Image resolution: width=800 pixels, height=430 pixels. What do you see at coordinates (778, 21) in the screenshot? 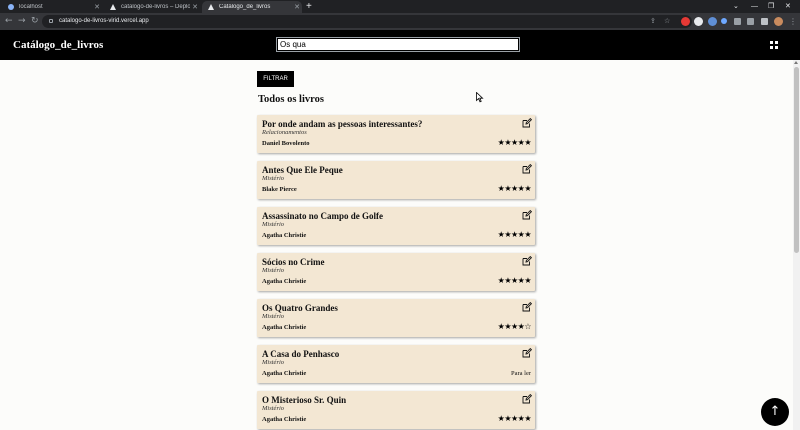
I see `avatar` at bounding box center [778, 21].